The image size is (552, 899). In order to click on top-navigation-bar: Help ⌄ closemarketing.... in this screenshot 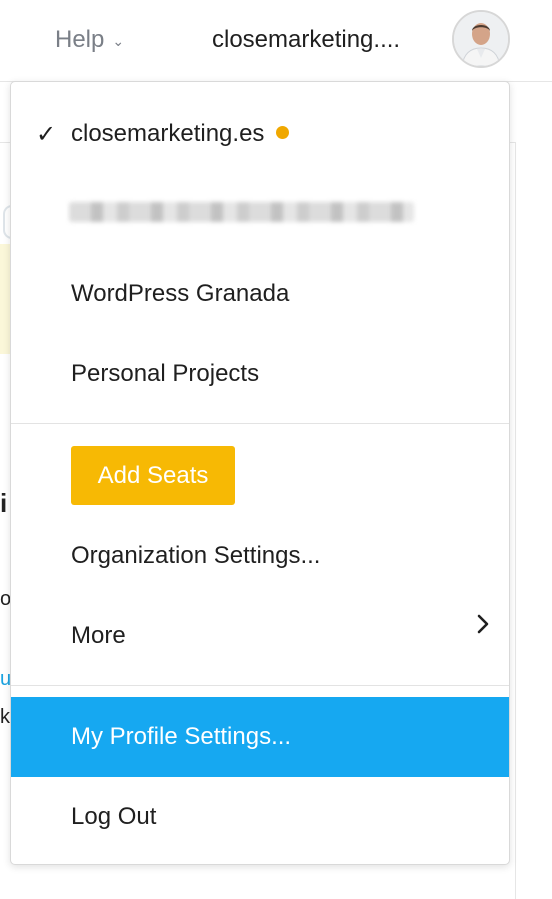, I will do `click(276, 41)`.